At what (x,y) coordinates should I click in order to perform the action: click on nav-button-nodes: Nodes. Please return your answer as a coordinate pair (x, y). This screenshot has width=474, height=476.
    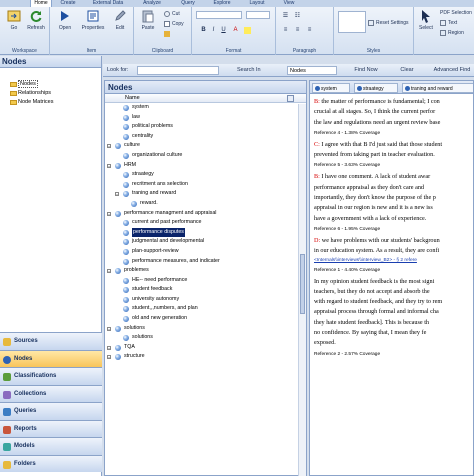
    Looking at the image, I should click on (51, 358).